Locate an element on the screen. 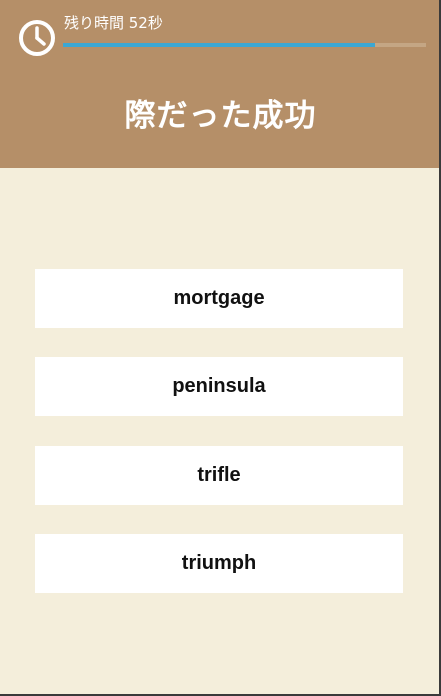 The width and height of the screenshot is (441, 696). answer-option-4: triumph is located at coordinates (219, 563).